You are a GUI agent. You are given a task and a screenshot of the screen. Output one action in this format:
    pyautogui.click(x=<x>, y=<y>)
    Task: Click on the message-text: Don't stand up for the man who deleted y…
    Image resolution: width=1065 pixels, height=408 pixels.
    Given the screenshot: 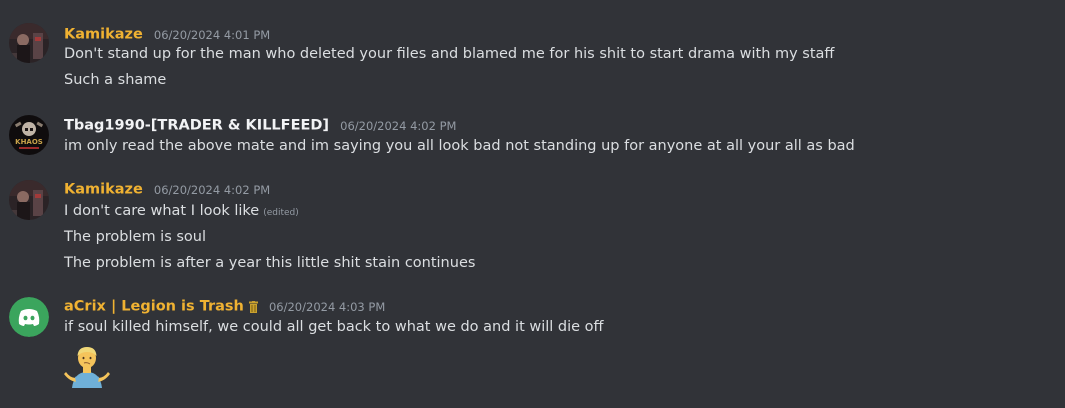 What is the action you would take?
    pyautogui.click(x=449, y=54)
    